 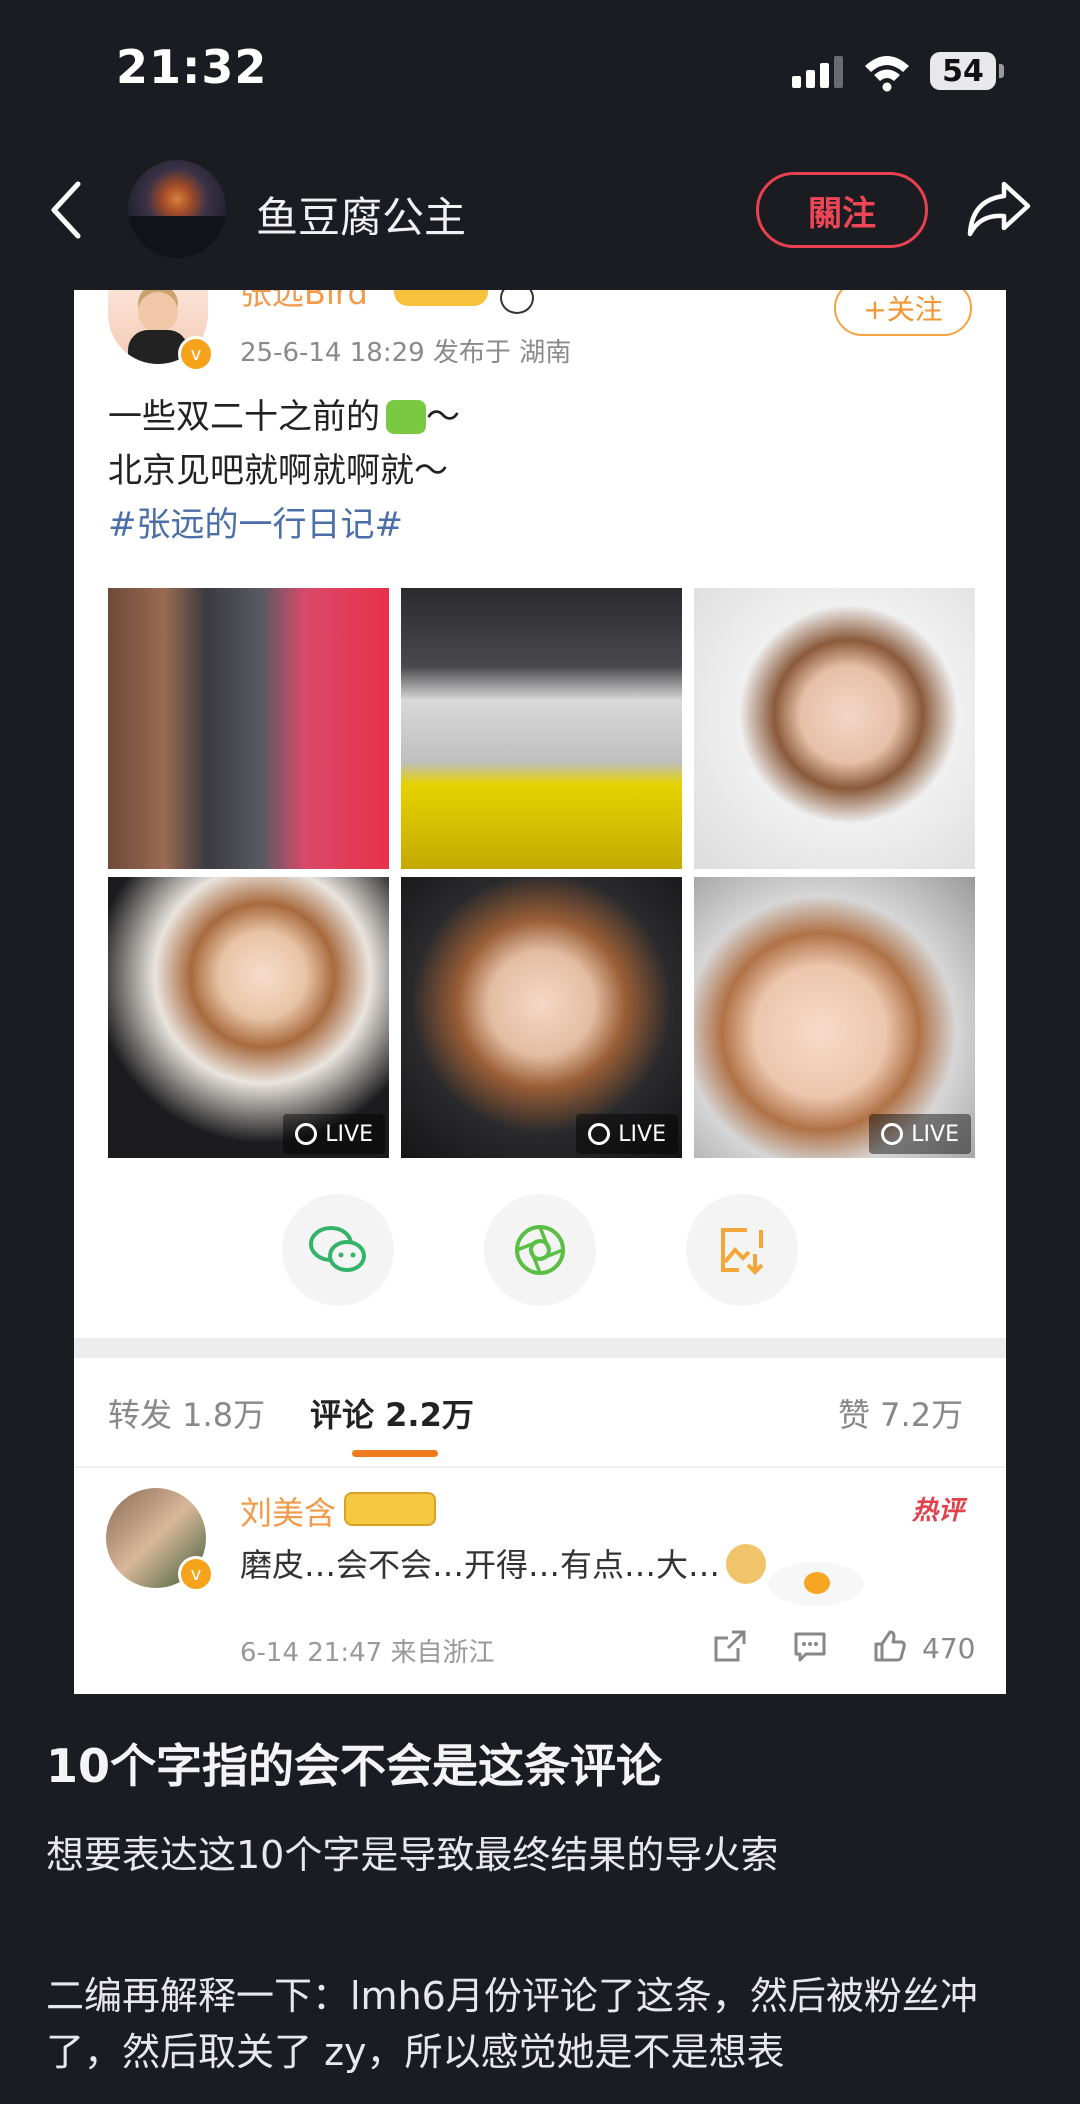 I want to click on moments-icon, so click(x=540, y=1250).